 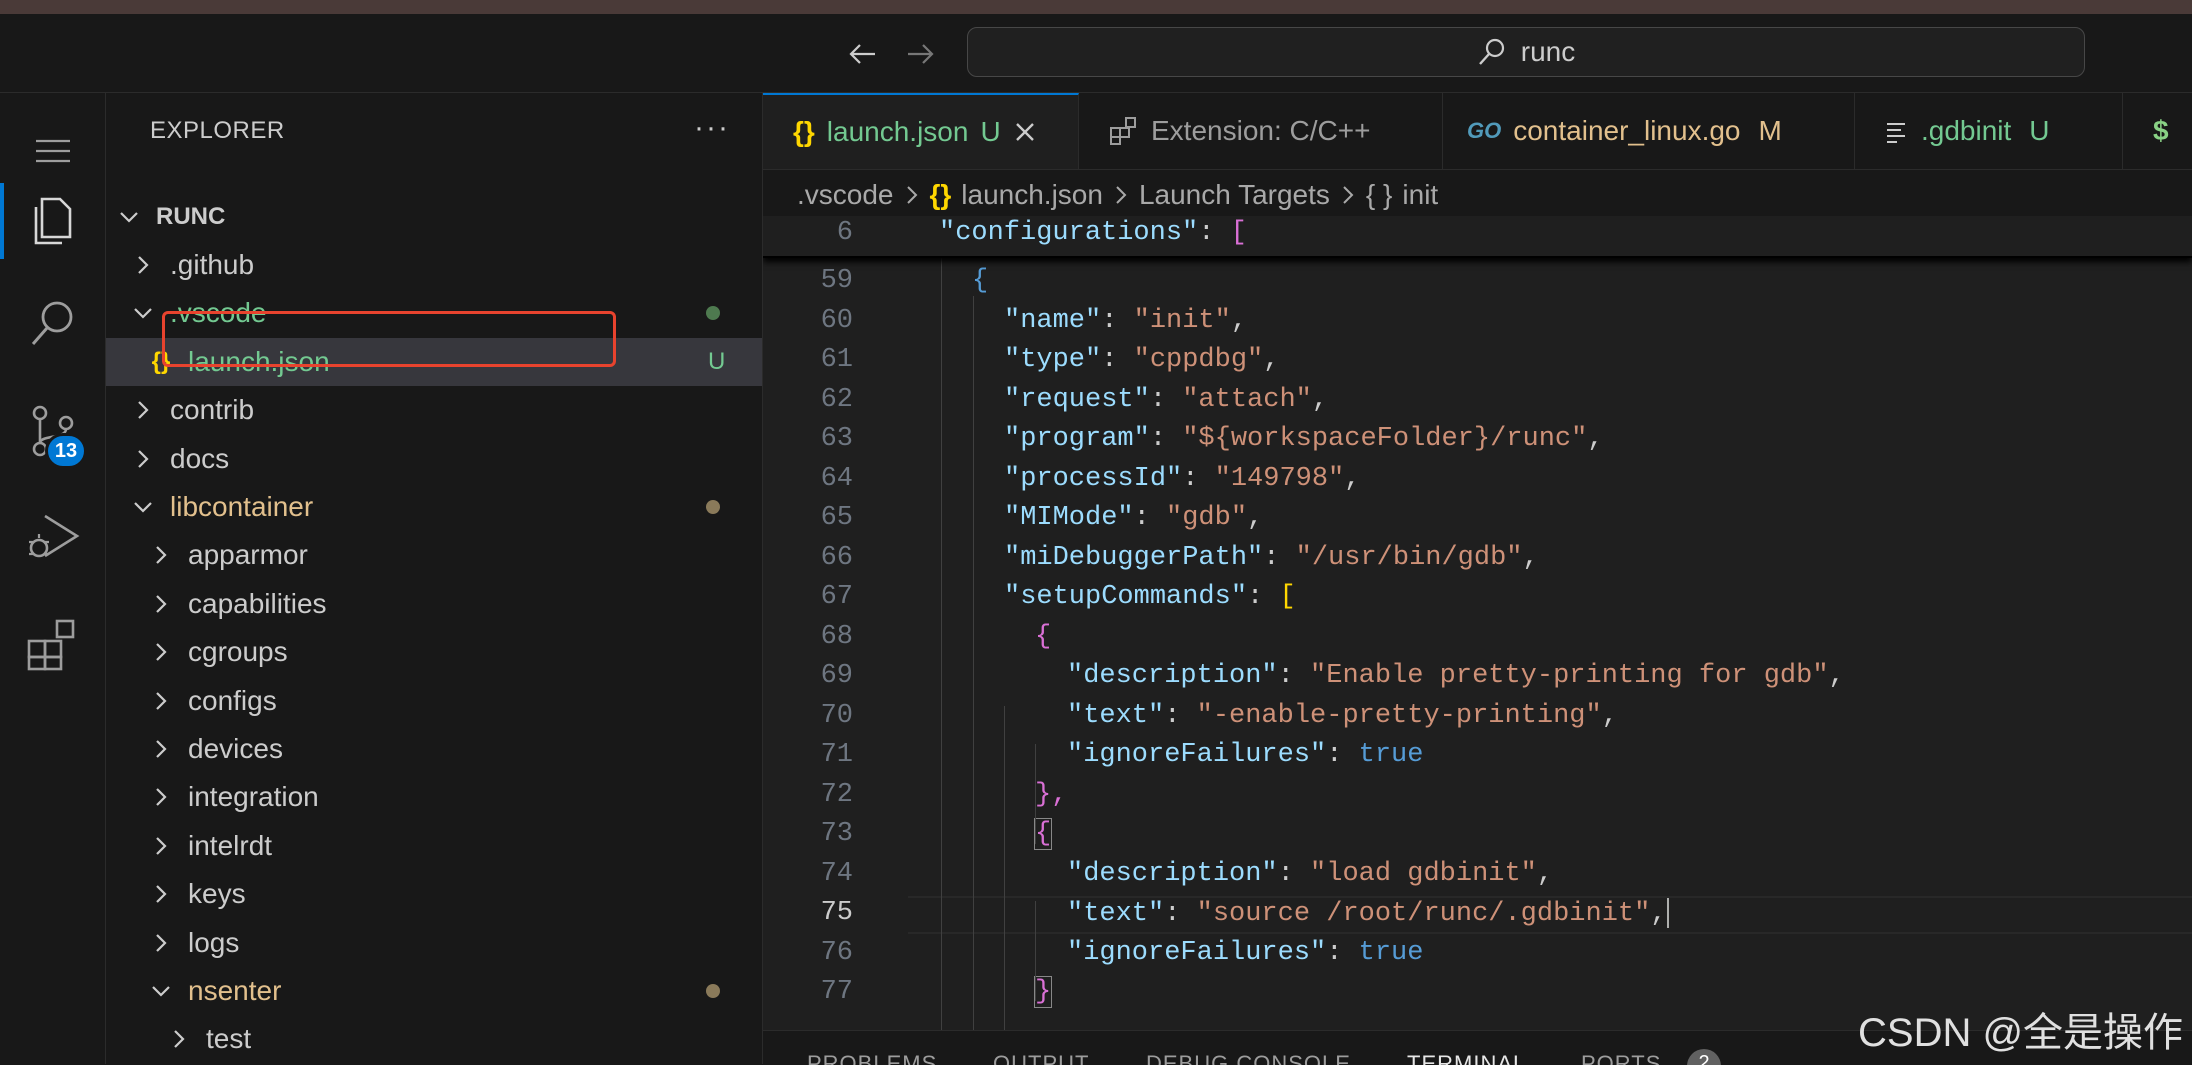 What do you see at coordinates (808, 992) in the screenshot?
I see `line-number: 77` at bounding box center [808, 992].